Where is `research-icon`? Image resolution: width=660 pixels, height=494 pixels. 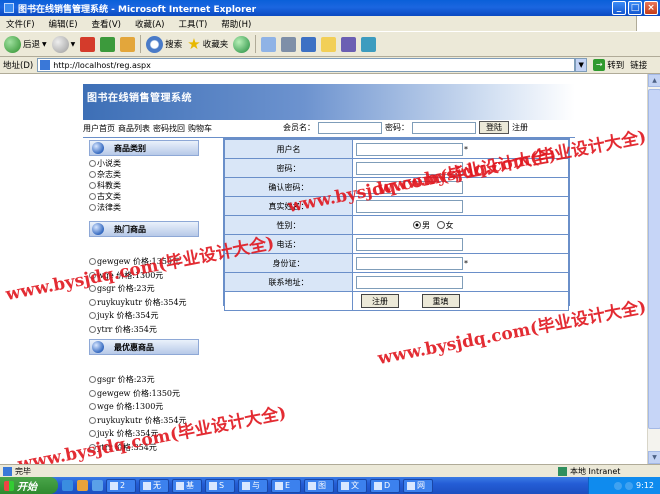 research-icon is located at coordinates (349, 44).